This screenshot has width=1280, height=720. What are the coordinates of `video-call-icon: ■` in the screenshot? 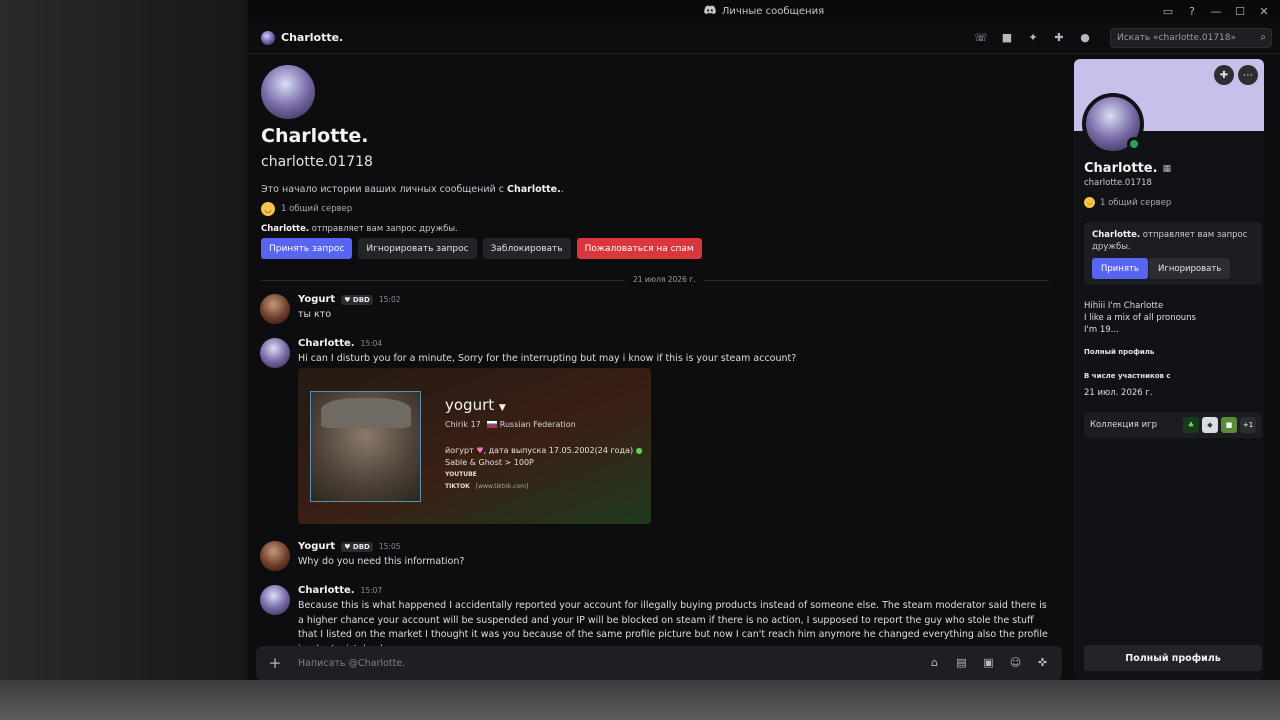 It's located at (1007, 37).